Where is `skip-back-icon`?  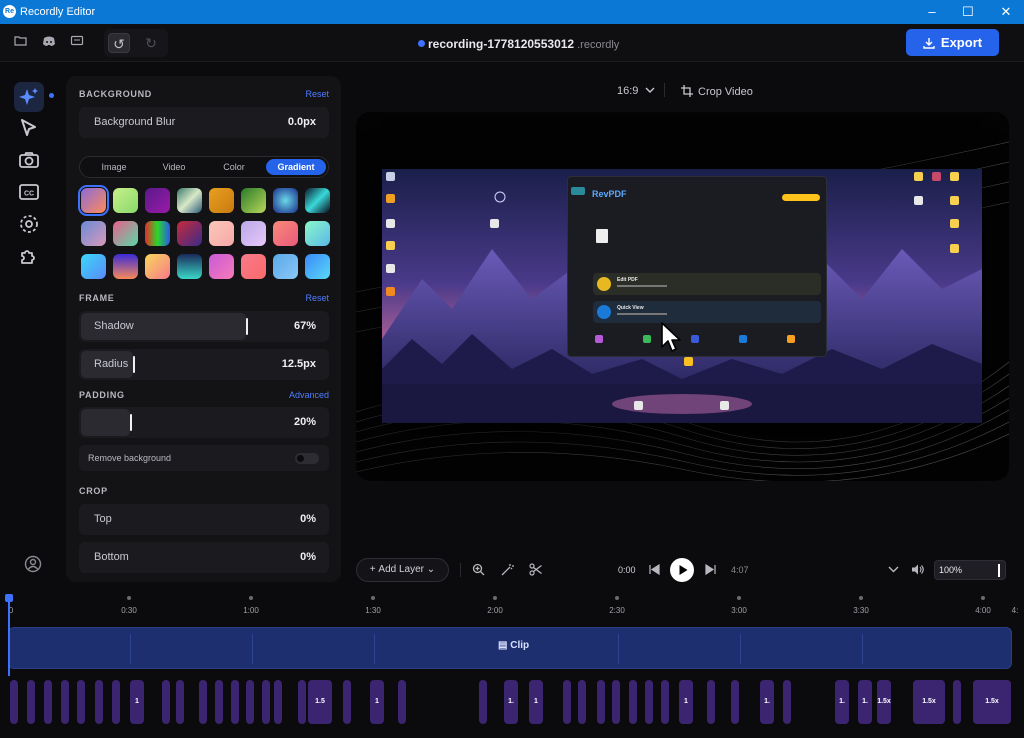
skip-back-icon is located at coordinates (654, 569).